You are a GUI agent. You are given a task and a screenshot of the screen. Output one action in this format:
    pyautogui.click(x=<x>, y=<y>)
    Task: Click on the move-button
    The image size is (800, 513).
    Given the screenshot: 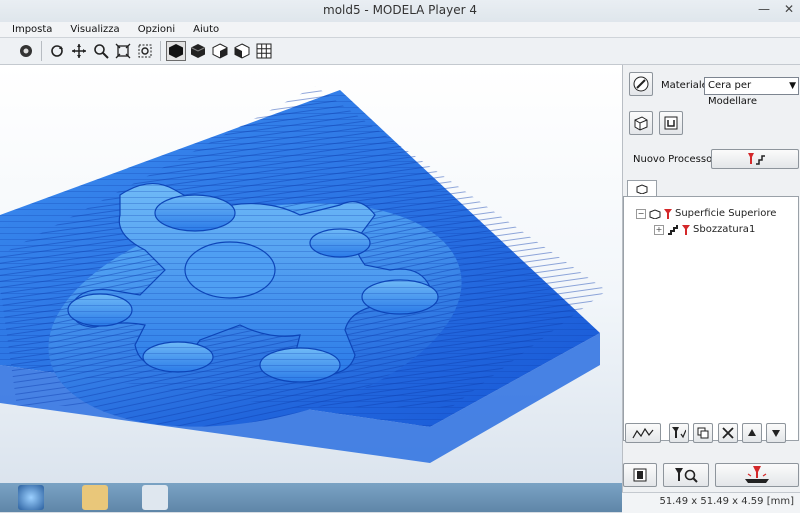 What is the action you would take?
    pyautogui.click(x=79, y=51)
    